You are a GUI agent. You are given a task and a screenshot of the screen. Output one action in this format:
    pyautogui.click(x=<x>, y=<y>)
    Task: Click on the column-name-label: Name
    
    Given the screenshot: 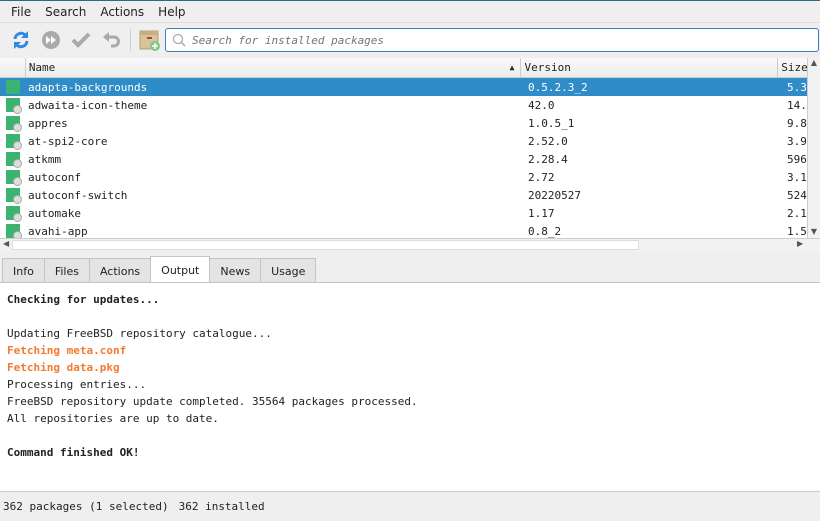 What is the action you would take?
    pyautogui.click(x=42, y=67)
    